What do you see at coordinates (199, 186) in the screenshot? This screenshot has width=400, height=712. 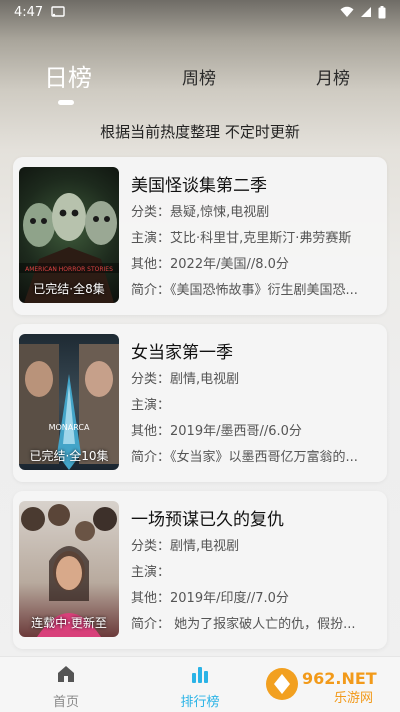 I see `item-title: 美国怪谈集第二季` at bounding box center [199, 186].